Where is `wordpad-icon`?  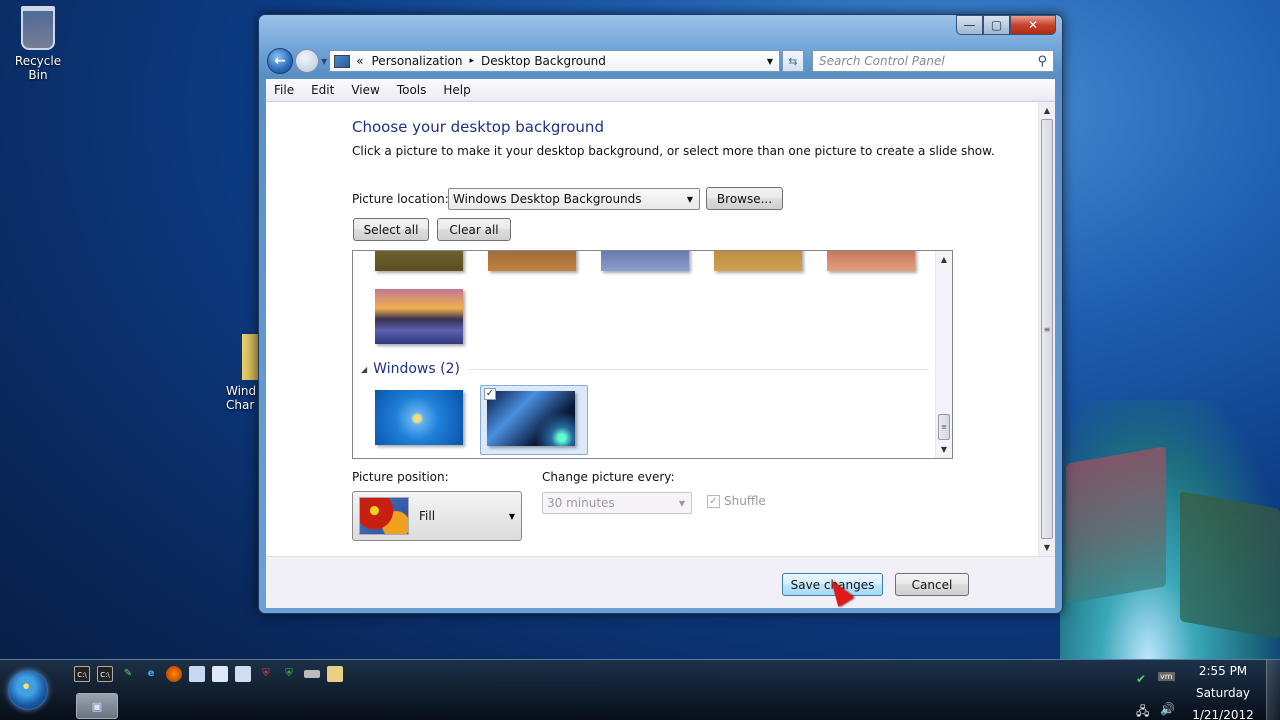
wordpad-icon is located at coordinates (243, 674).